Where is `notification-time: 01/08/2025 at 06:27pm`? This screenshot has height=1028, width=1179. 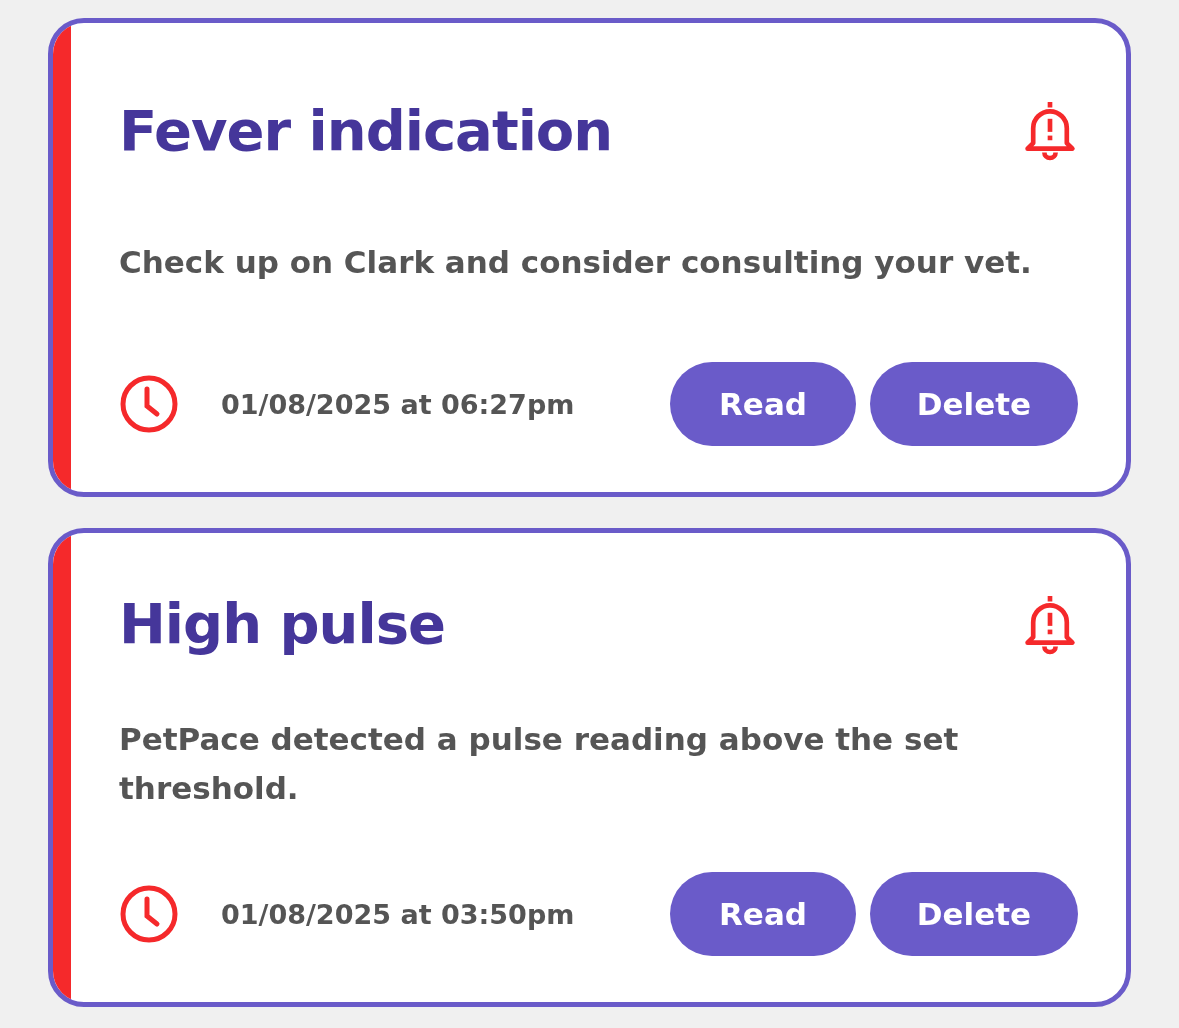 notification-time: 01/08/2025 at 06:27pm is located at coordinates (398, 404).